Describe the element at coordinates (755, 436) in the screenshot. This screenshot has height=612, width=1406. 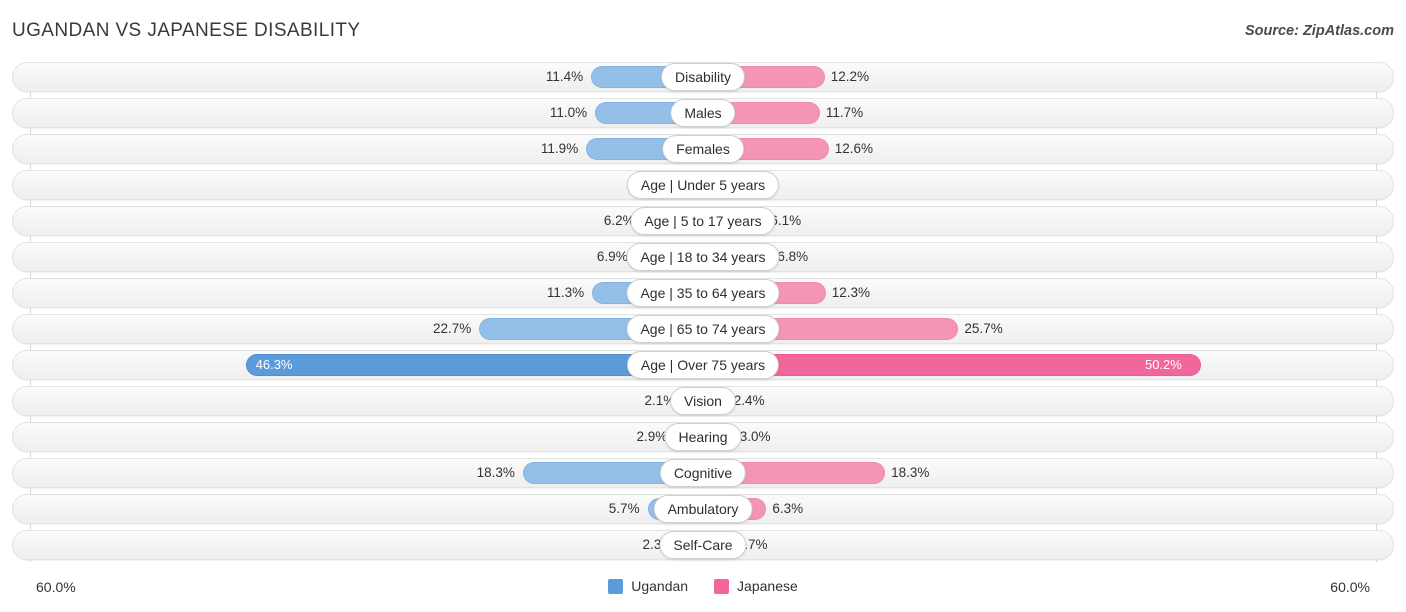
I see `value-label-japanese: 3.0%` at that location.